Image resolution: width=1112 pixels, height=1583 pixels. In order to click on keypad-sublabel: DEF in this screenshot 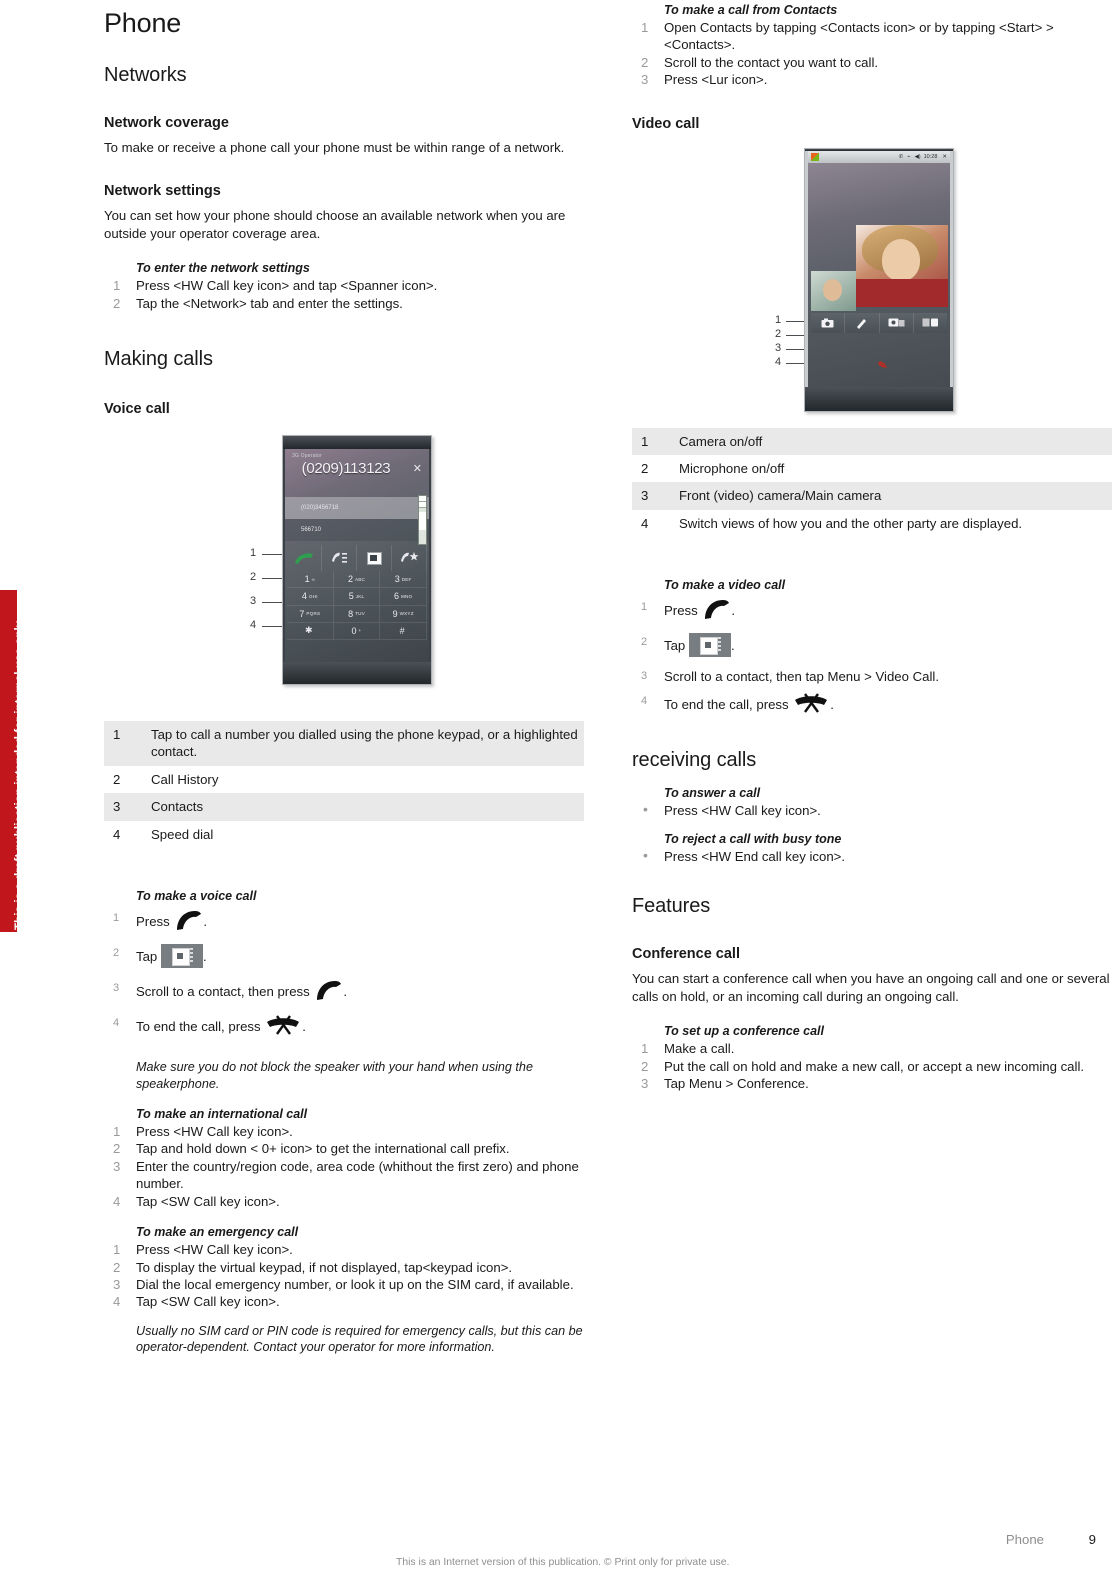, I will do `click(406, 579)`.